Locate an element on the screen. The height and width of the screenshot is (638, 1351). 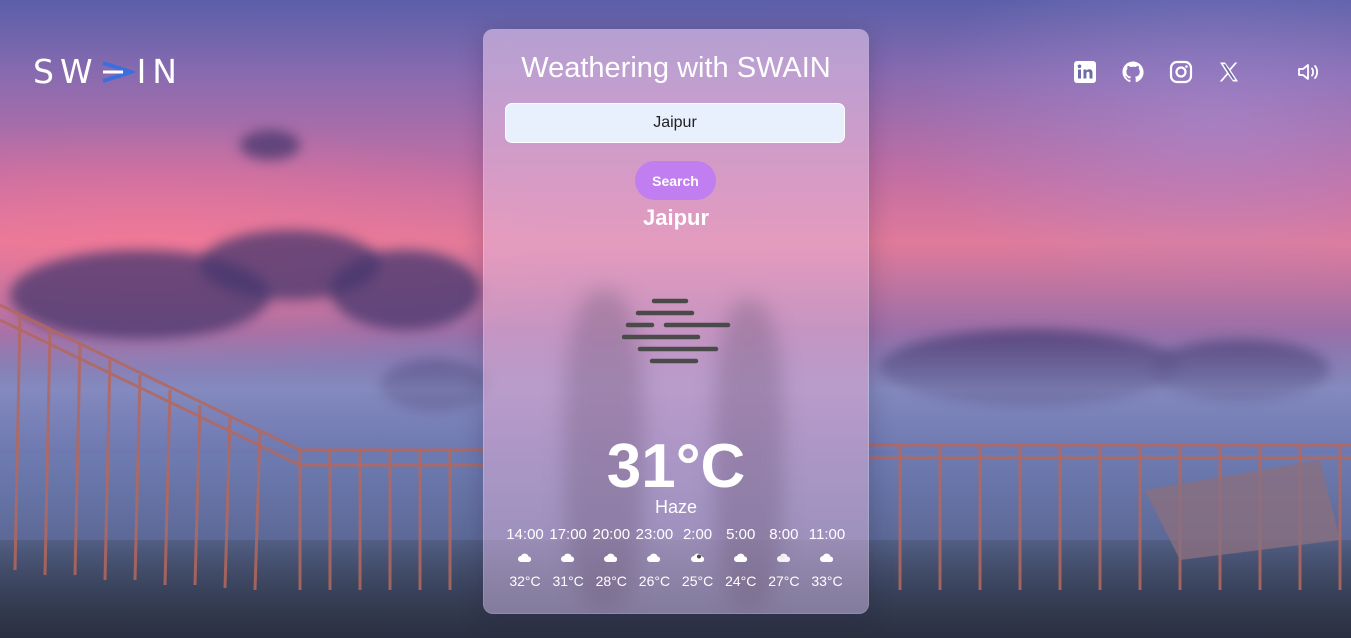
forecast-temp: 32°C is located at coordinates (525, 581).